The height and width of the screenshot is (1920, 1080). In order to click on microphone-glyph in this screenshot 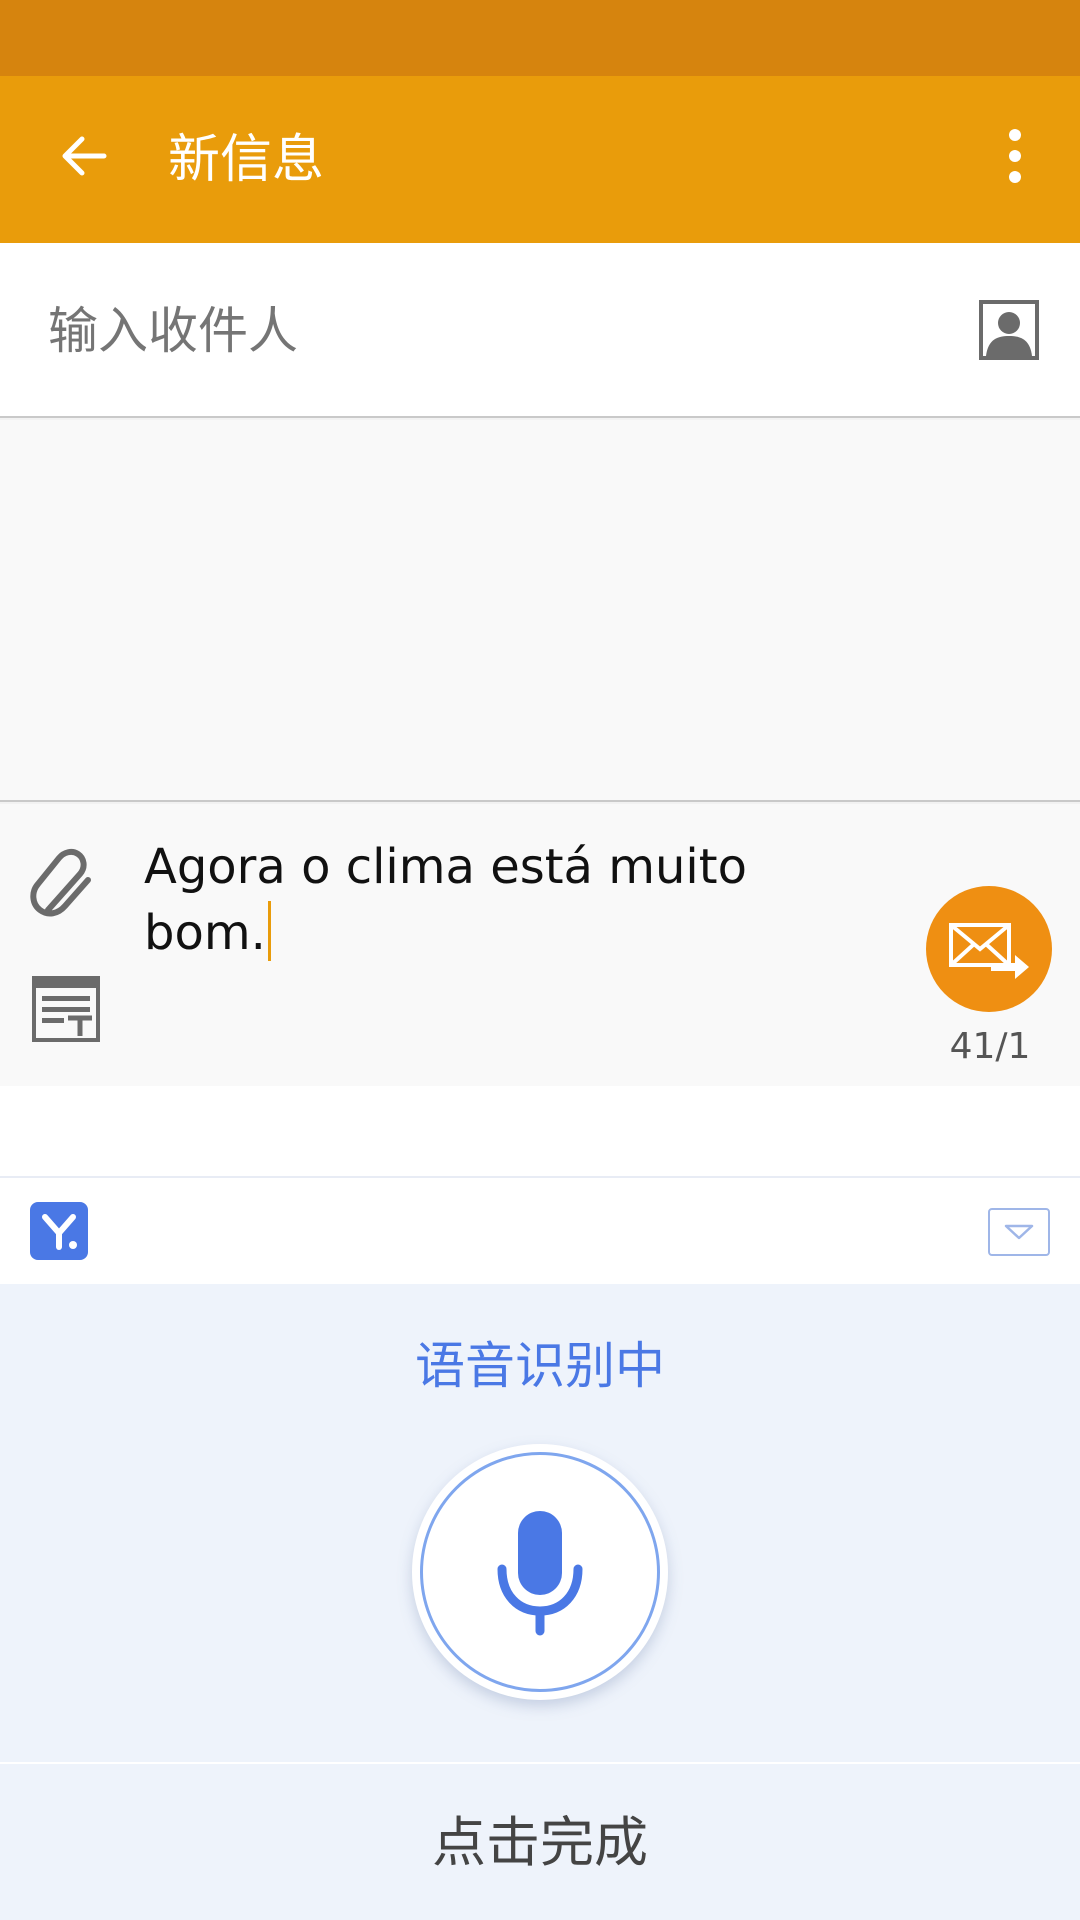, I will do `click(540, 1572)`.